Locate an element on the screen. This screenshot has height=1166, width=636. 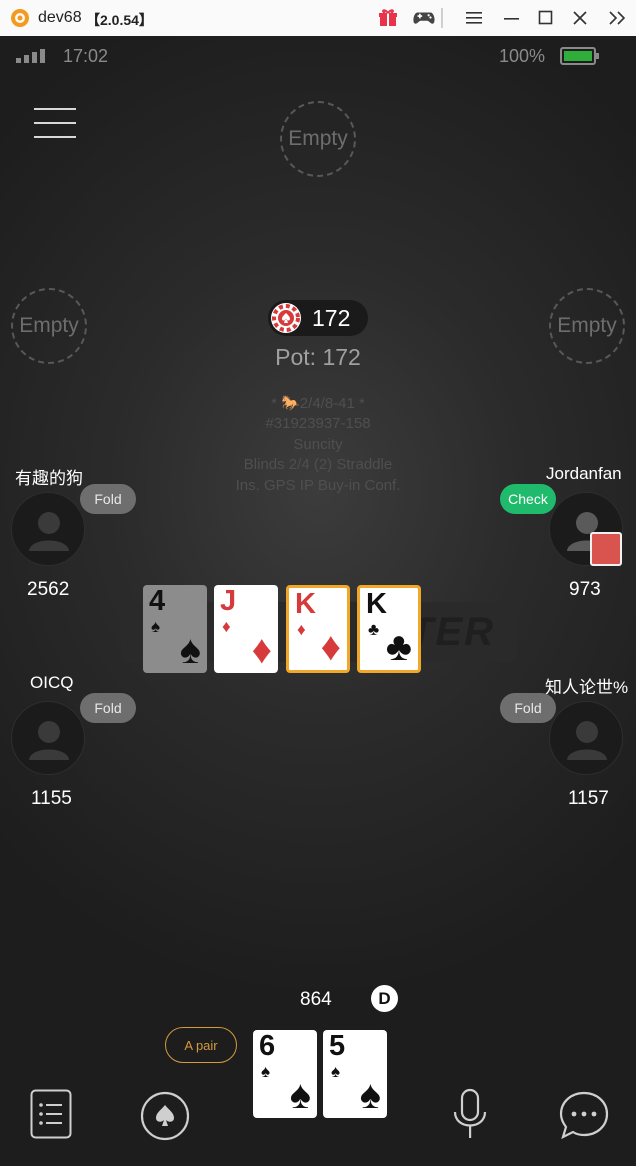
player-avatar-right-bottom is located at coordinates (586, 738).